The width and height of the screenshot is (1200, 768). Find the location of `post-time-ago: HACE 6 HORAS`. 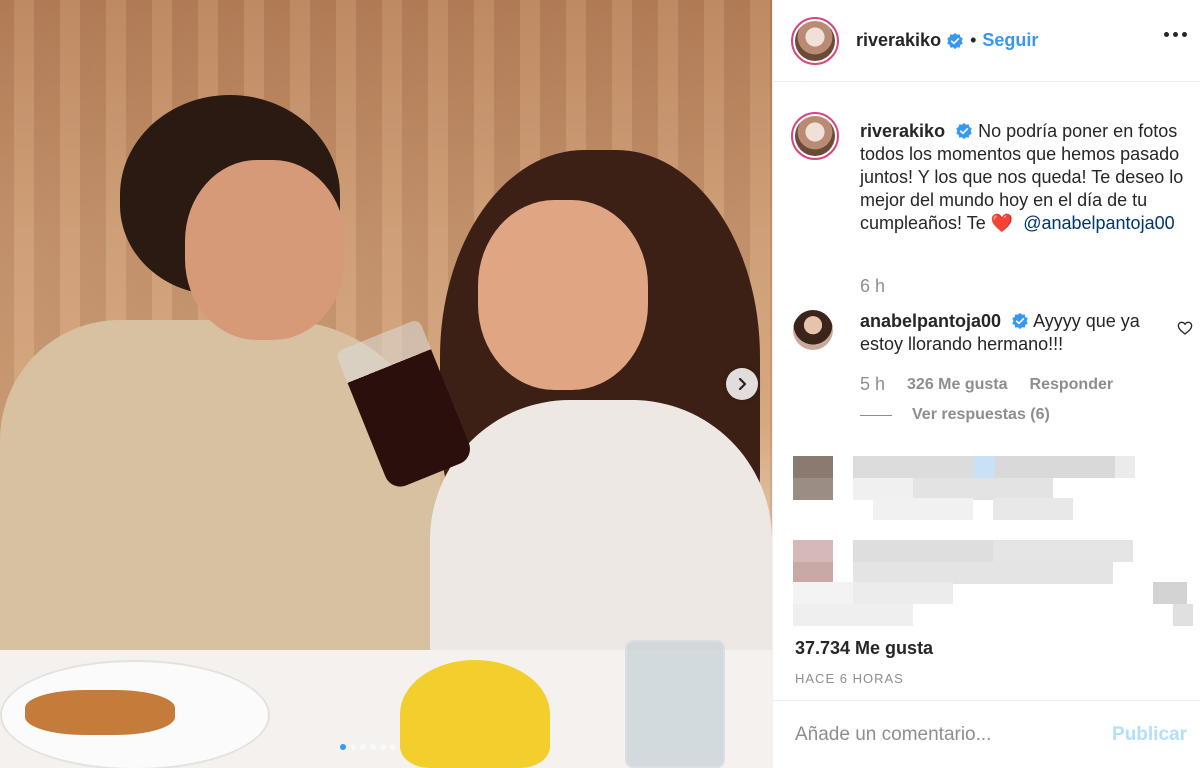

post-time-ago: HACE 6 HORAS is located at coordinates (849, 678).